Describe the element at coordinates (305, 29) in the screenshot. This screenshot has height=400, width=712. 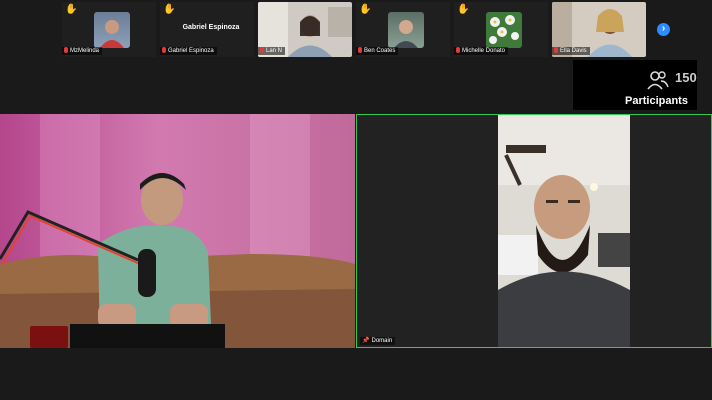
I see `participant-tile-lan-n: Lan N` at that location.